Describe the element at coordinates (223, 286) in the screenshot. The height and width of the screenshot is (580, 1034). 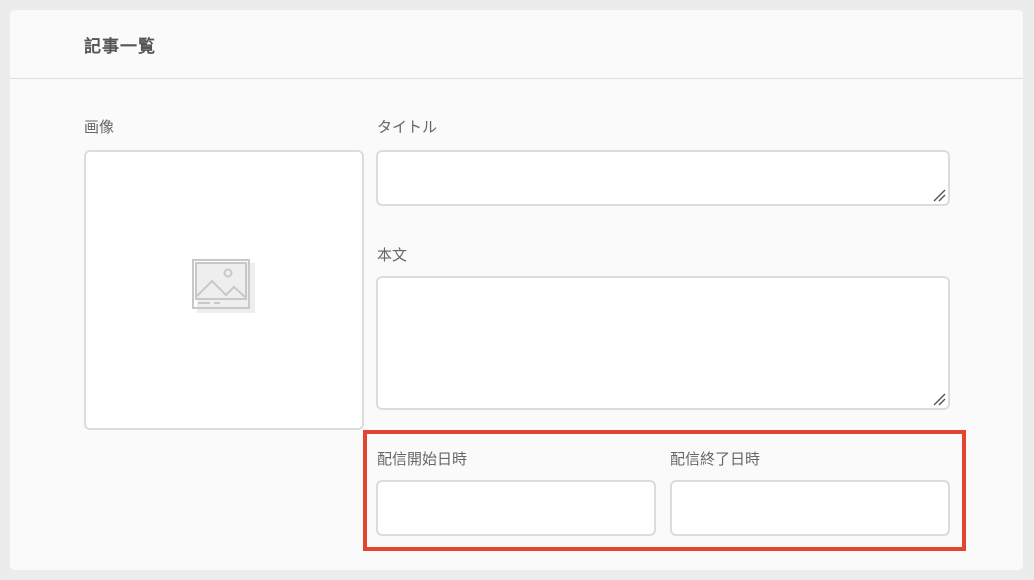
I see `image-placeholder-icon` at that location.